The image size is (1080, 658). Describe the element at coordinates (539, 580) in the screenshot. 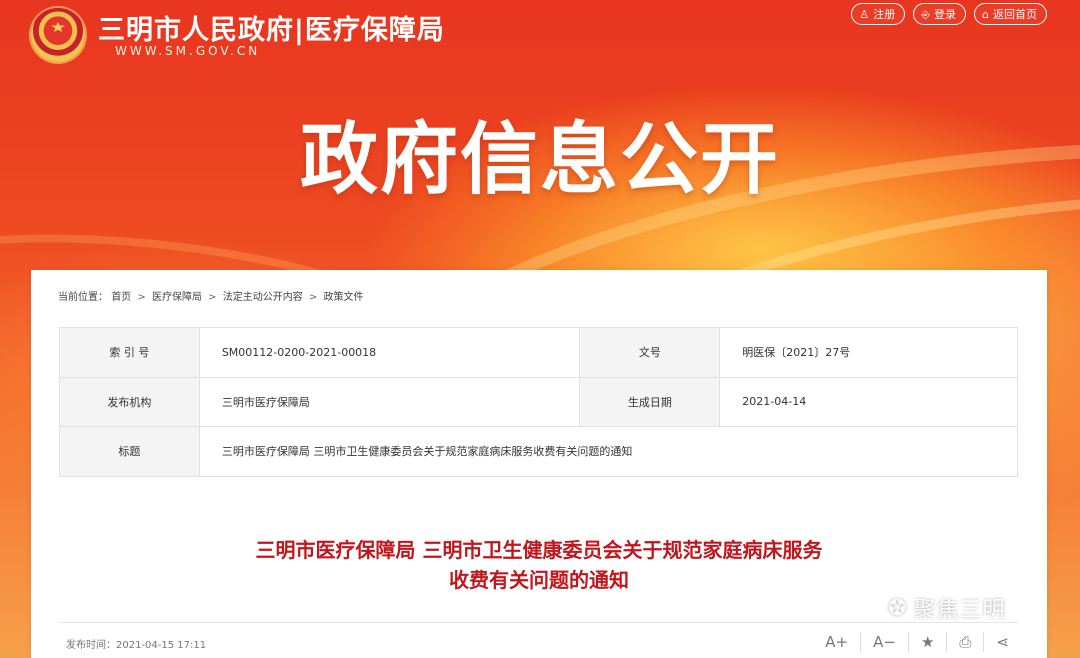

I see `article-title-line: 收费有关问题的通知` at that location.